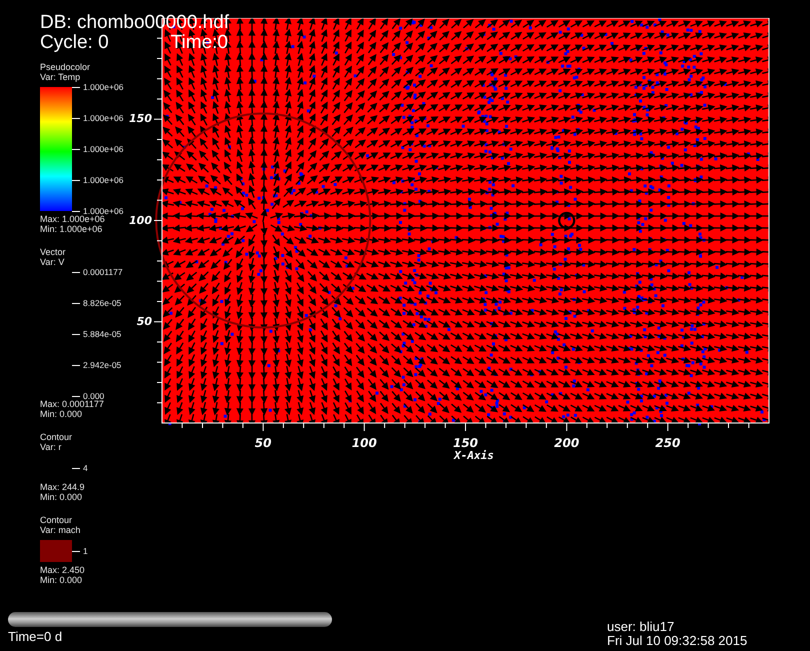  Describe the element at coordinates (36, 637) in the screenshot. I see `time-slider-label: Time=0 d` at that location.